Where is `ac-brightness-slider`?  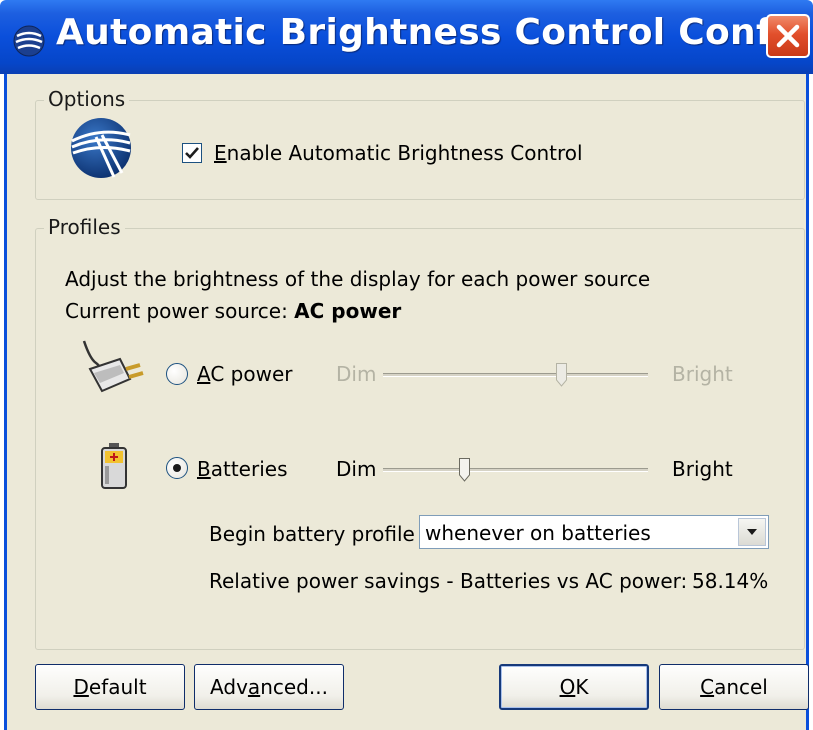
ac-brightness-slider is located at coordinates (515, 375).